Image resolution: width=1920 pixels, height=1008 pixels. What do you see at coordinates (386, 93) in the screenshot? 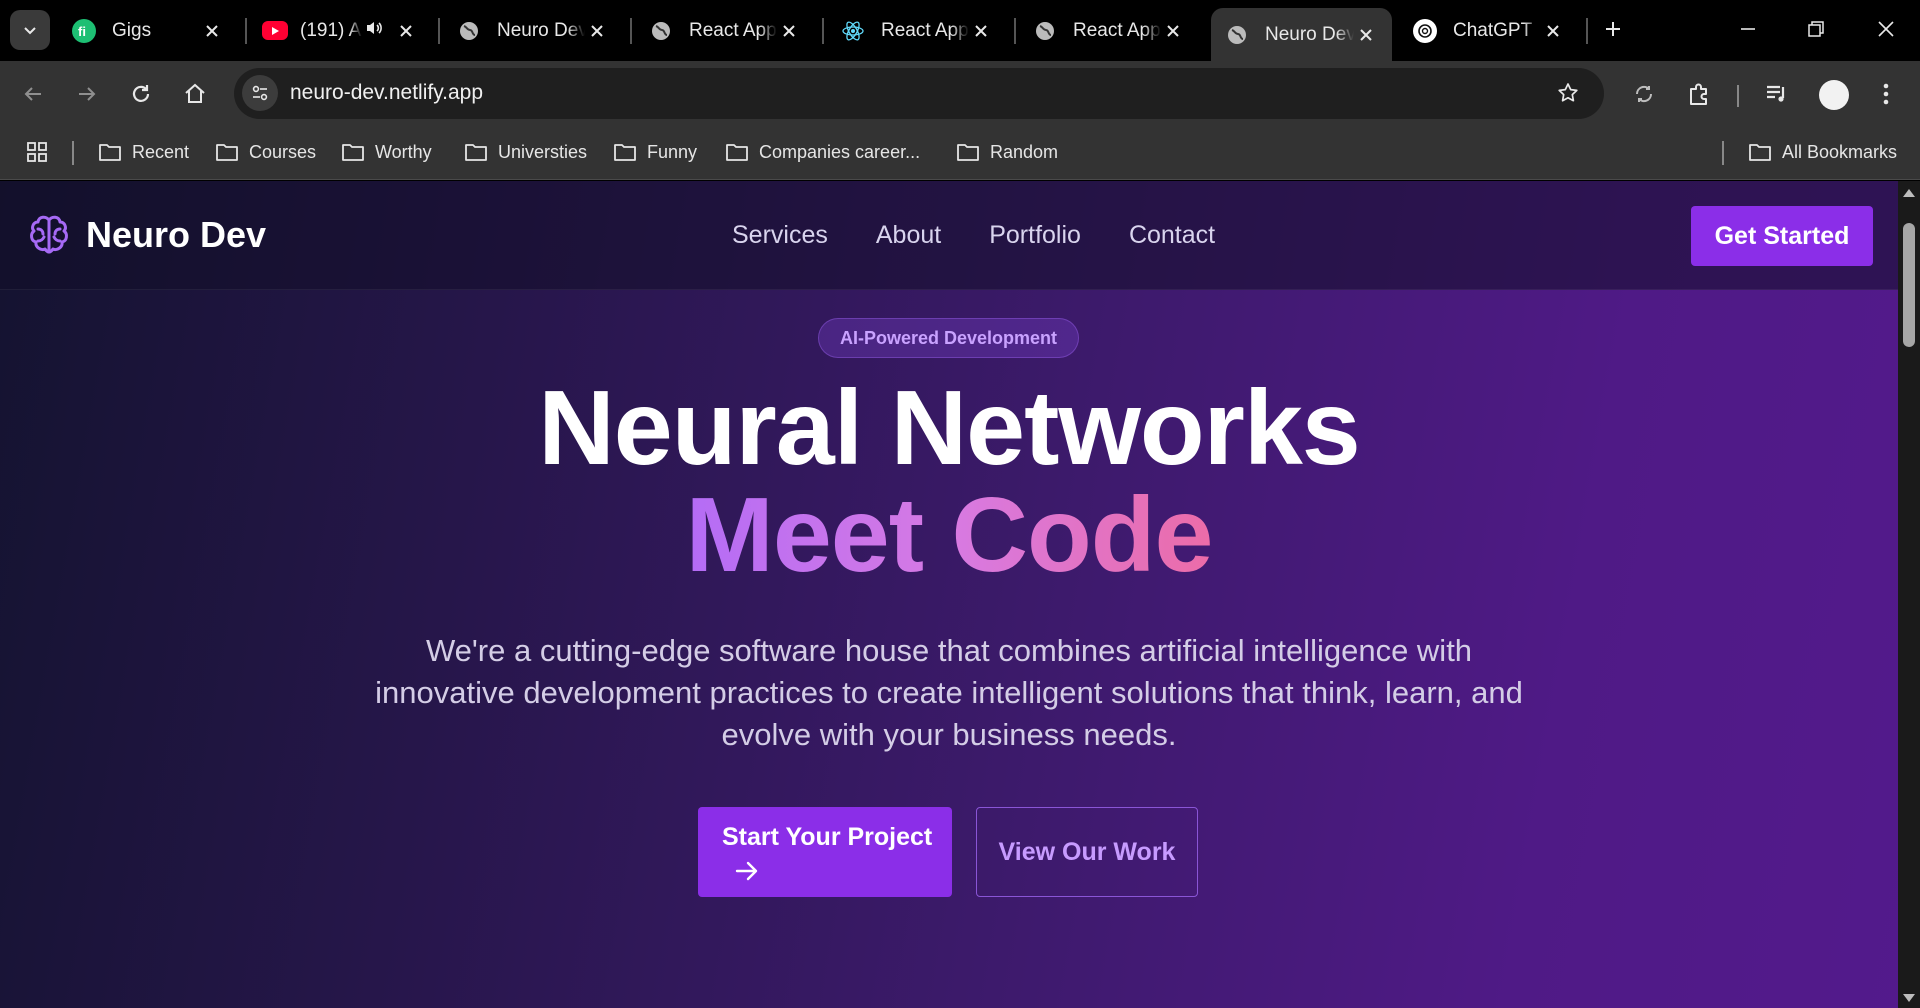
I see `url-text: neuro-dev.netlify.app` at bounding box center [386, 93].